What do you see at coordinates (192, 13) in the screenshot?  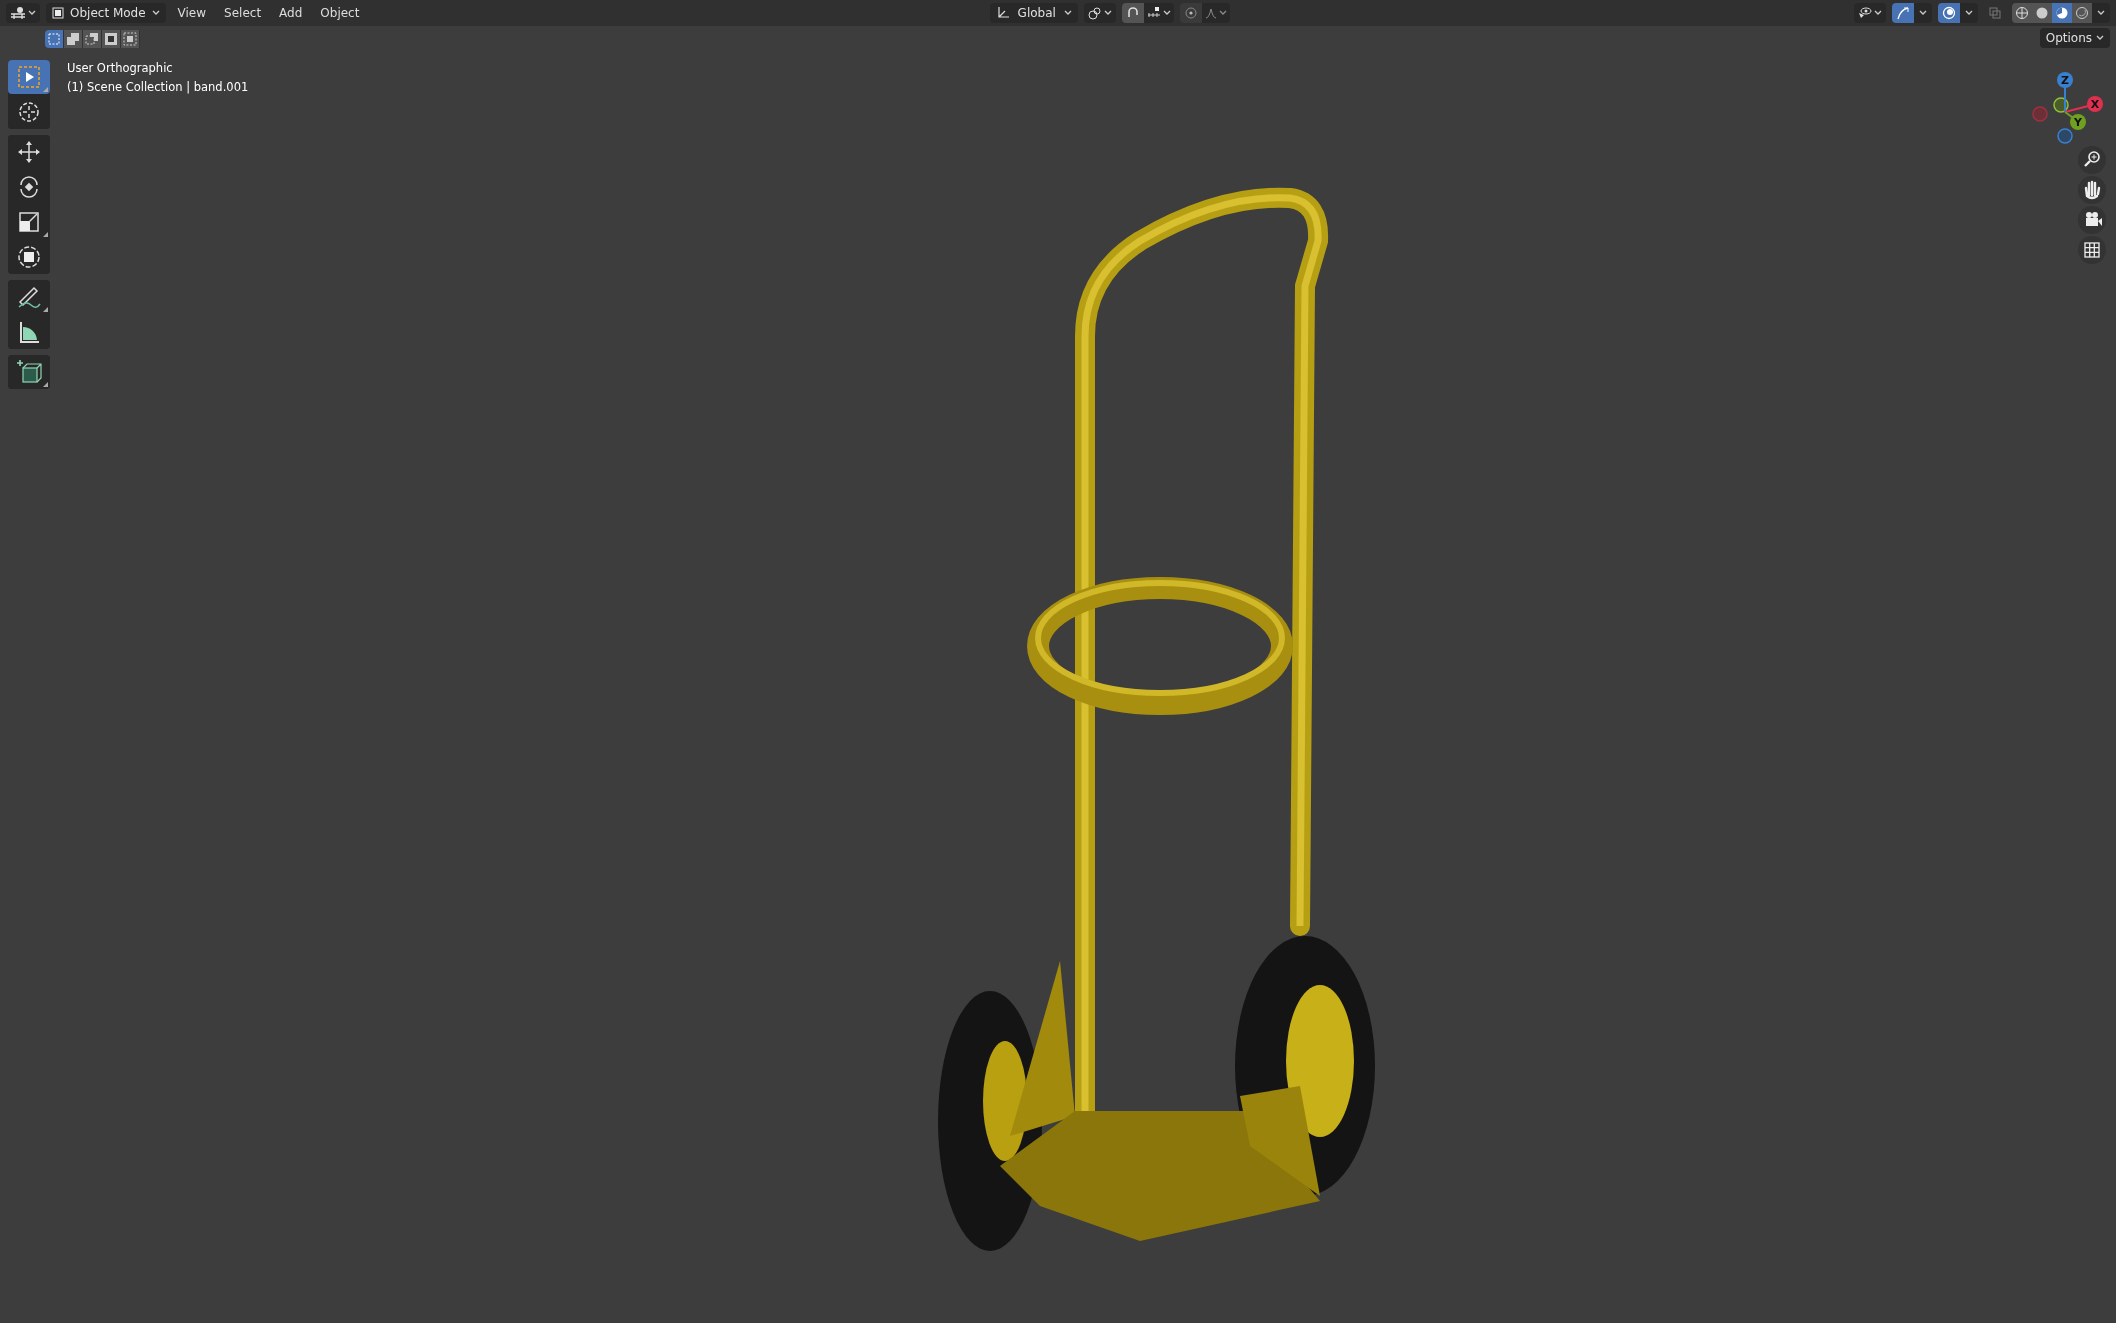 I see `menu-item: View` at bounding box center [192, 13].